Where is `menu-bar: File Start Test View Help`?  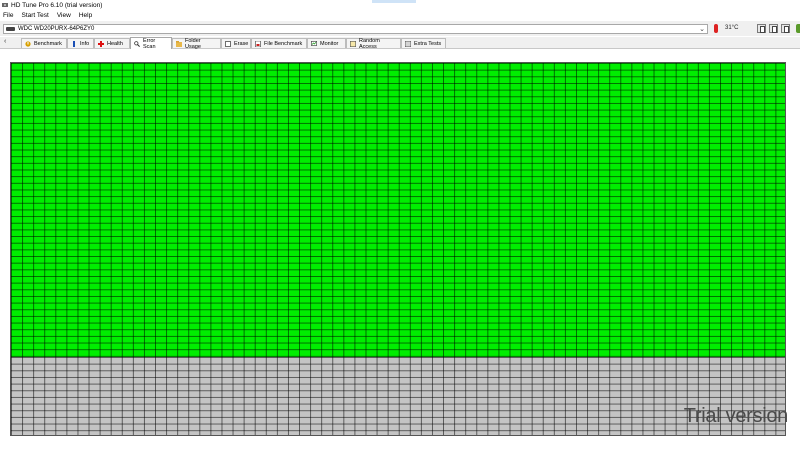
menu-bar: File Start Test View Help is located at coordinates (400, 15).